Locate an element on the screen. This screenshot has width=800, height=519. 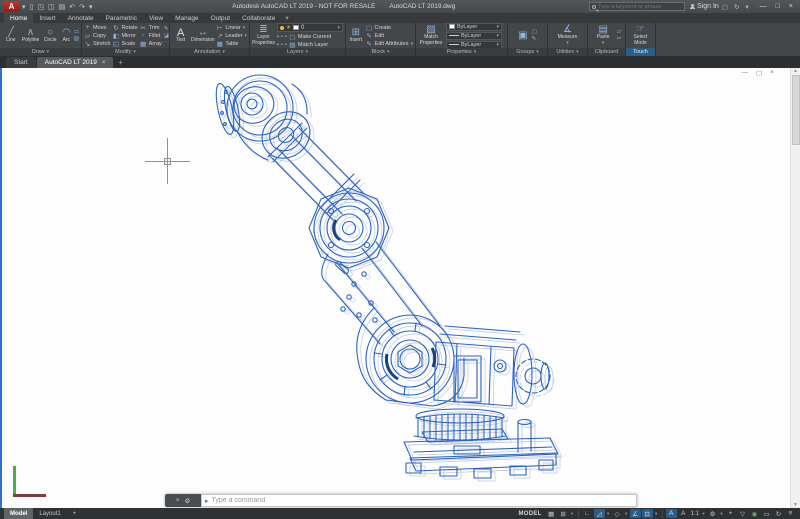
isodraft-icon: ◇ is located at coordinates (617, 513).